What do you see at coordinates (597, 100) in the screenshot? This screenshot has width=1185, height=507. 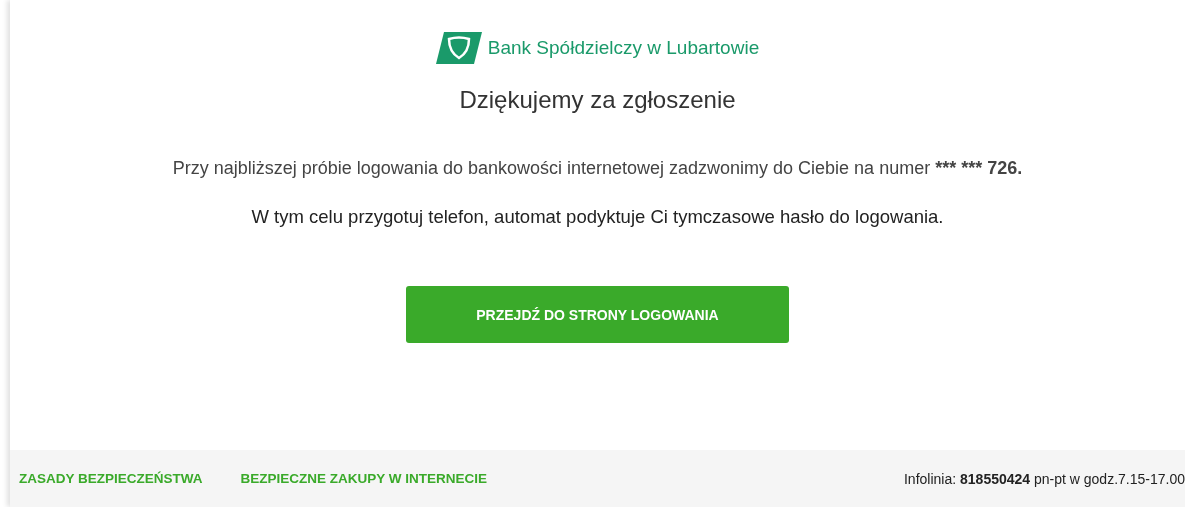 I see `page-title: Dziękujemy za zgłoszenie` at bounding box center [597, 100].